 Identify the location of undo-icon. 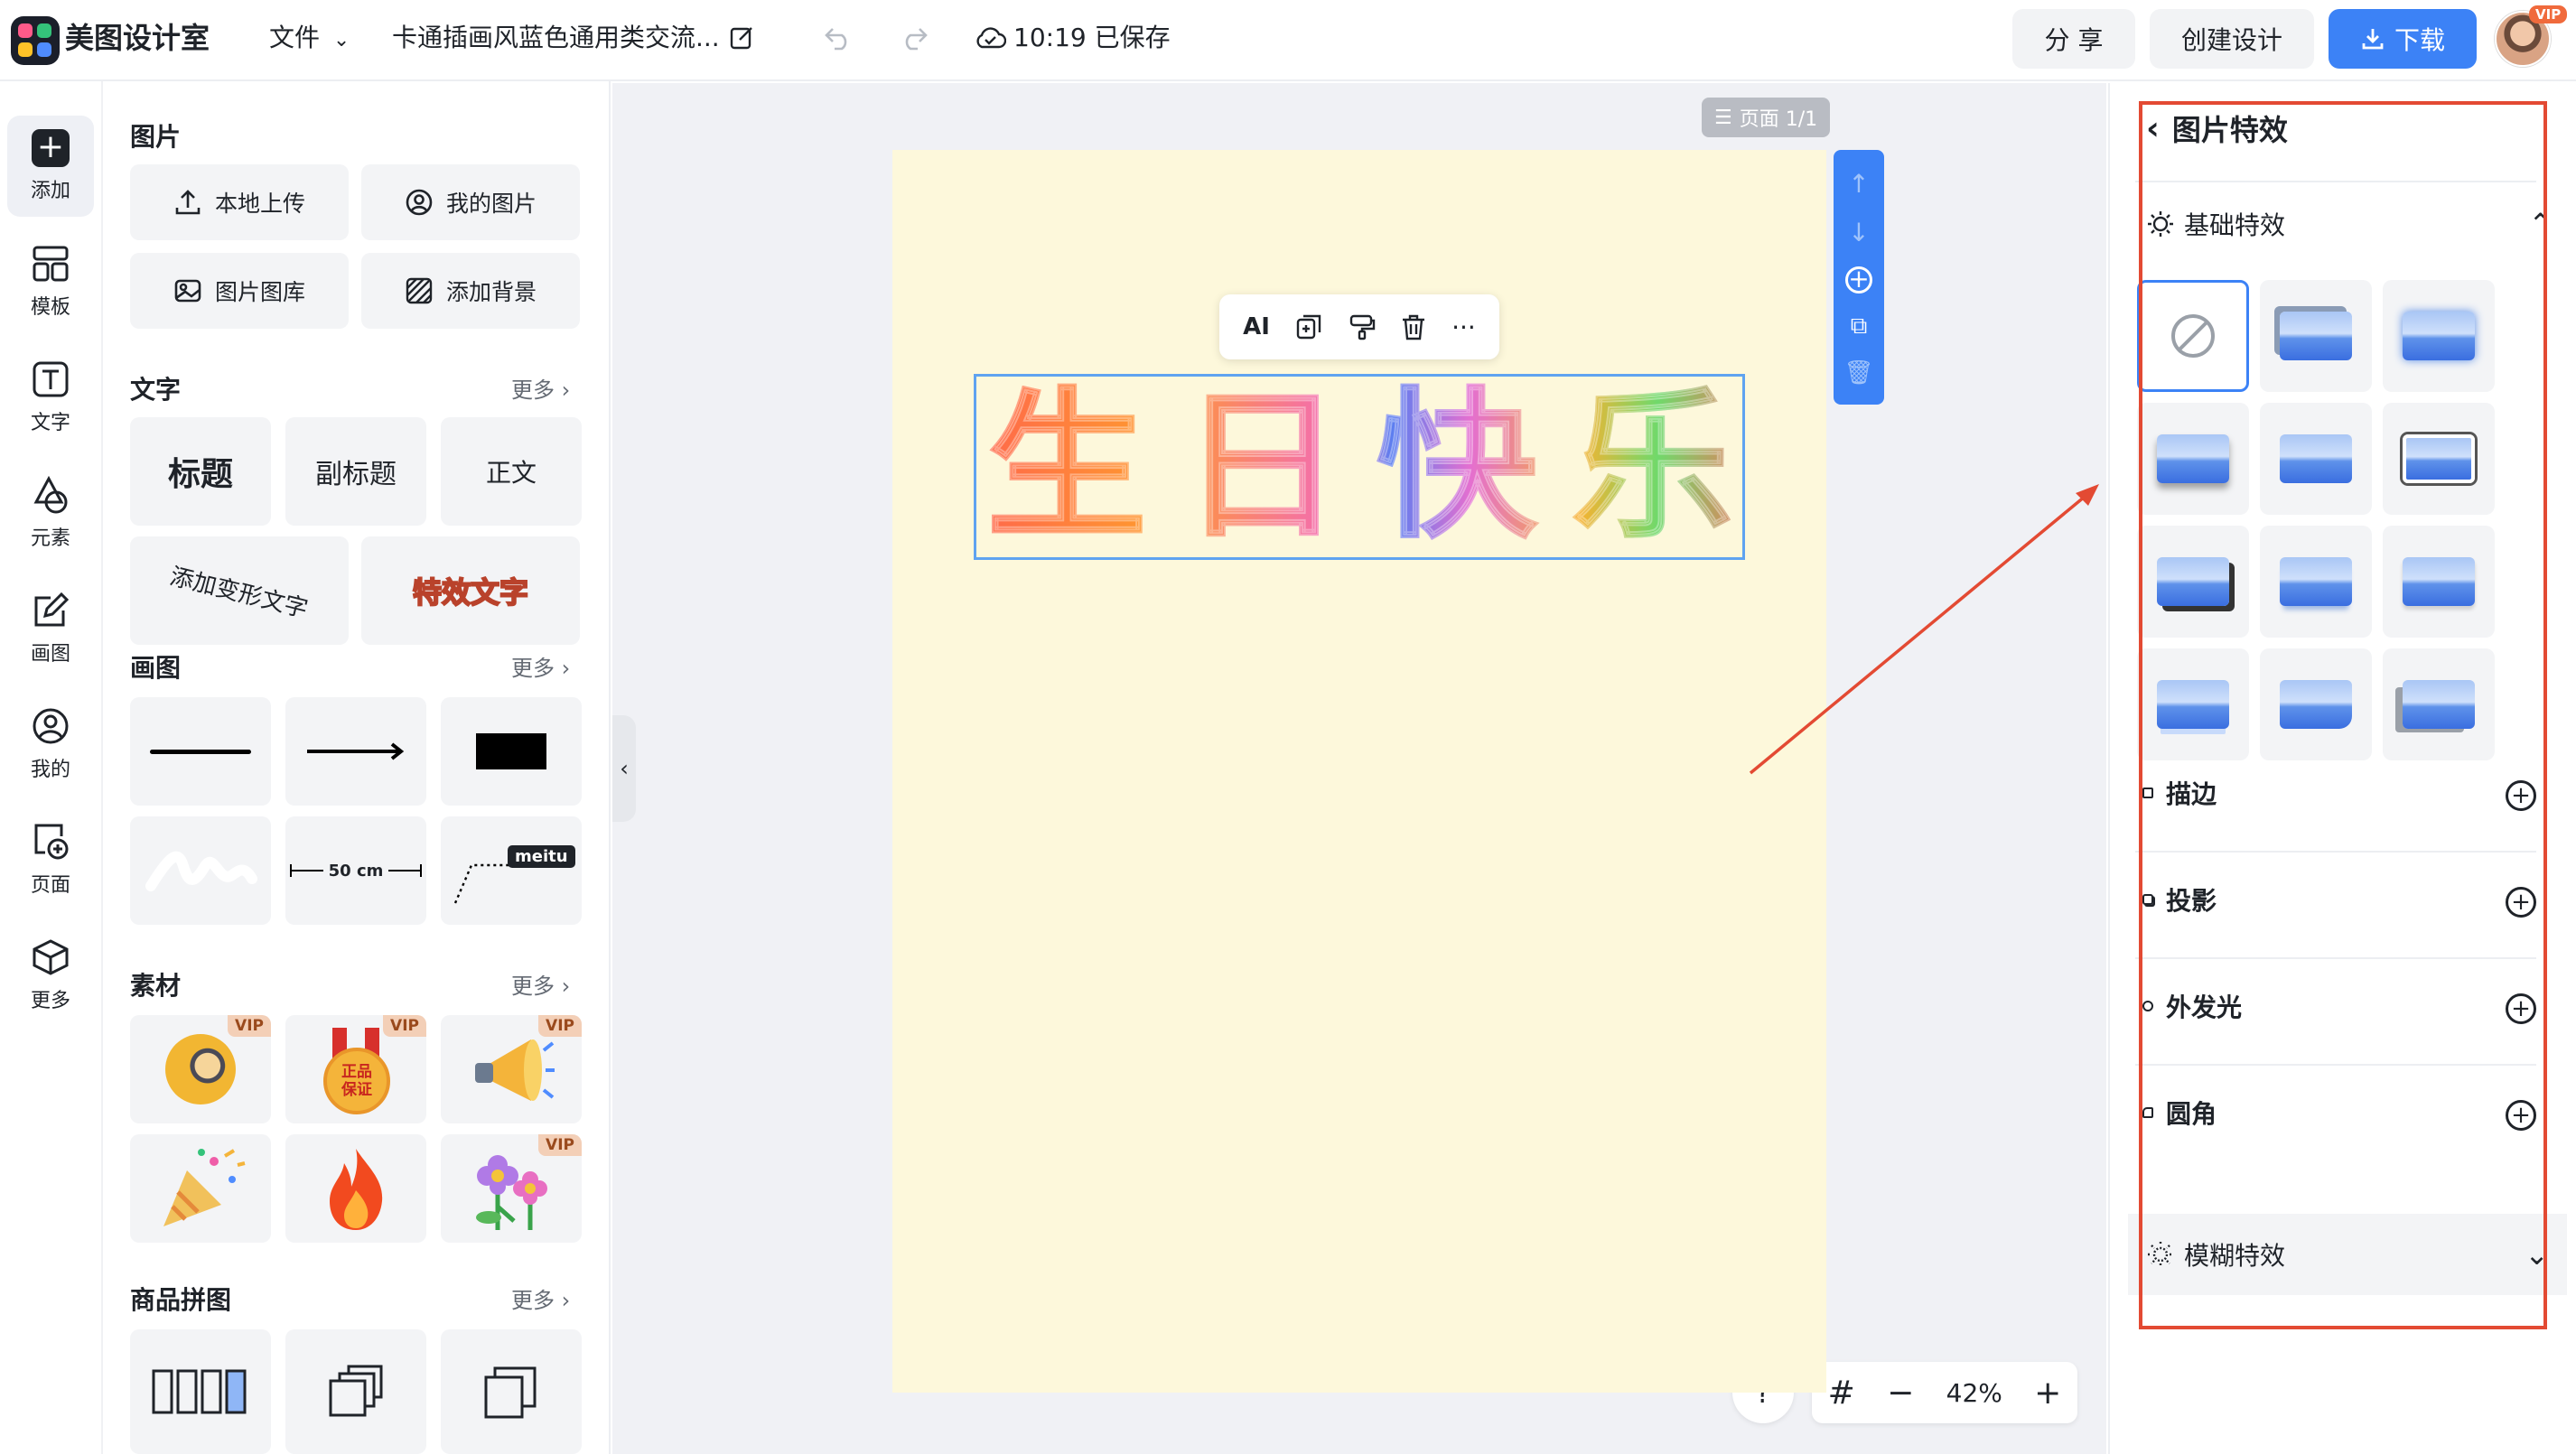
(838, 38).